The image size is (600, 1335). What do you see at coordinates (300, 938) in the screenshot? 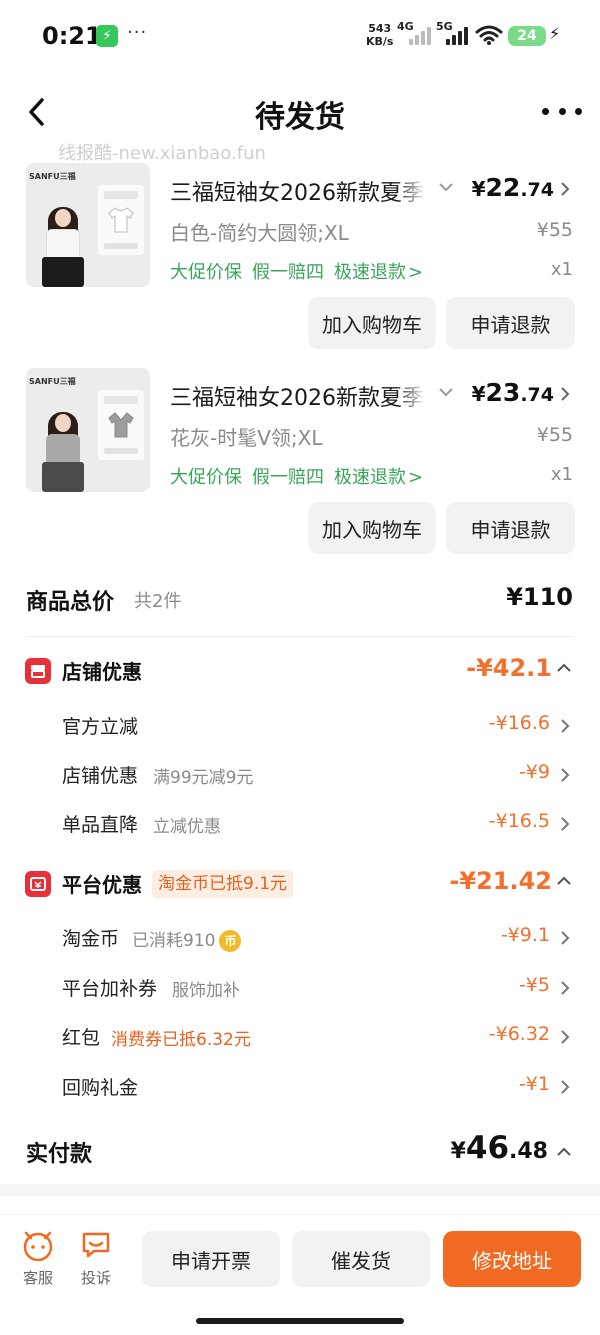
I see `discount-item-taocoin: 淘金币 已消耗910 币 -¥9.1` at bounding box center [300, 938].